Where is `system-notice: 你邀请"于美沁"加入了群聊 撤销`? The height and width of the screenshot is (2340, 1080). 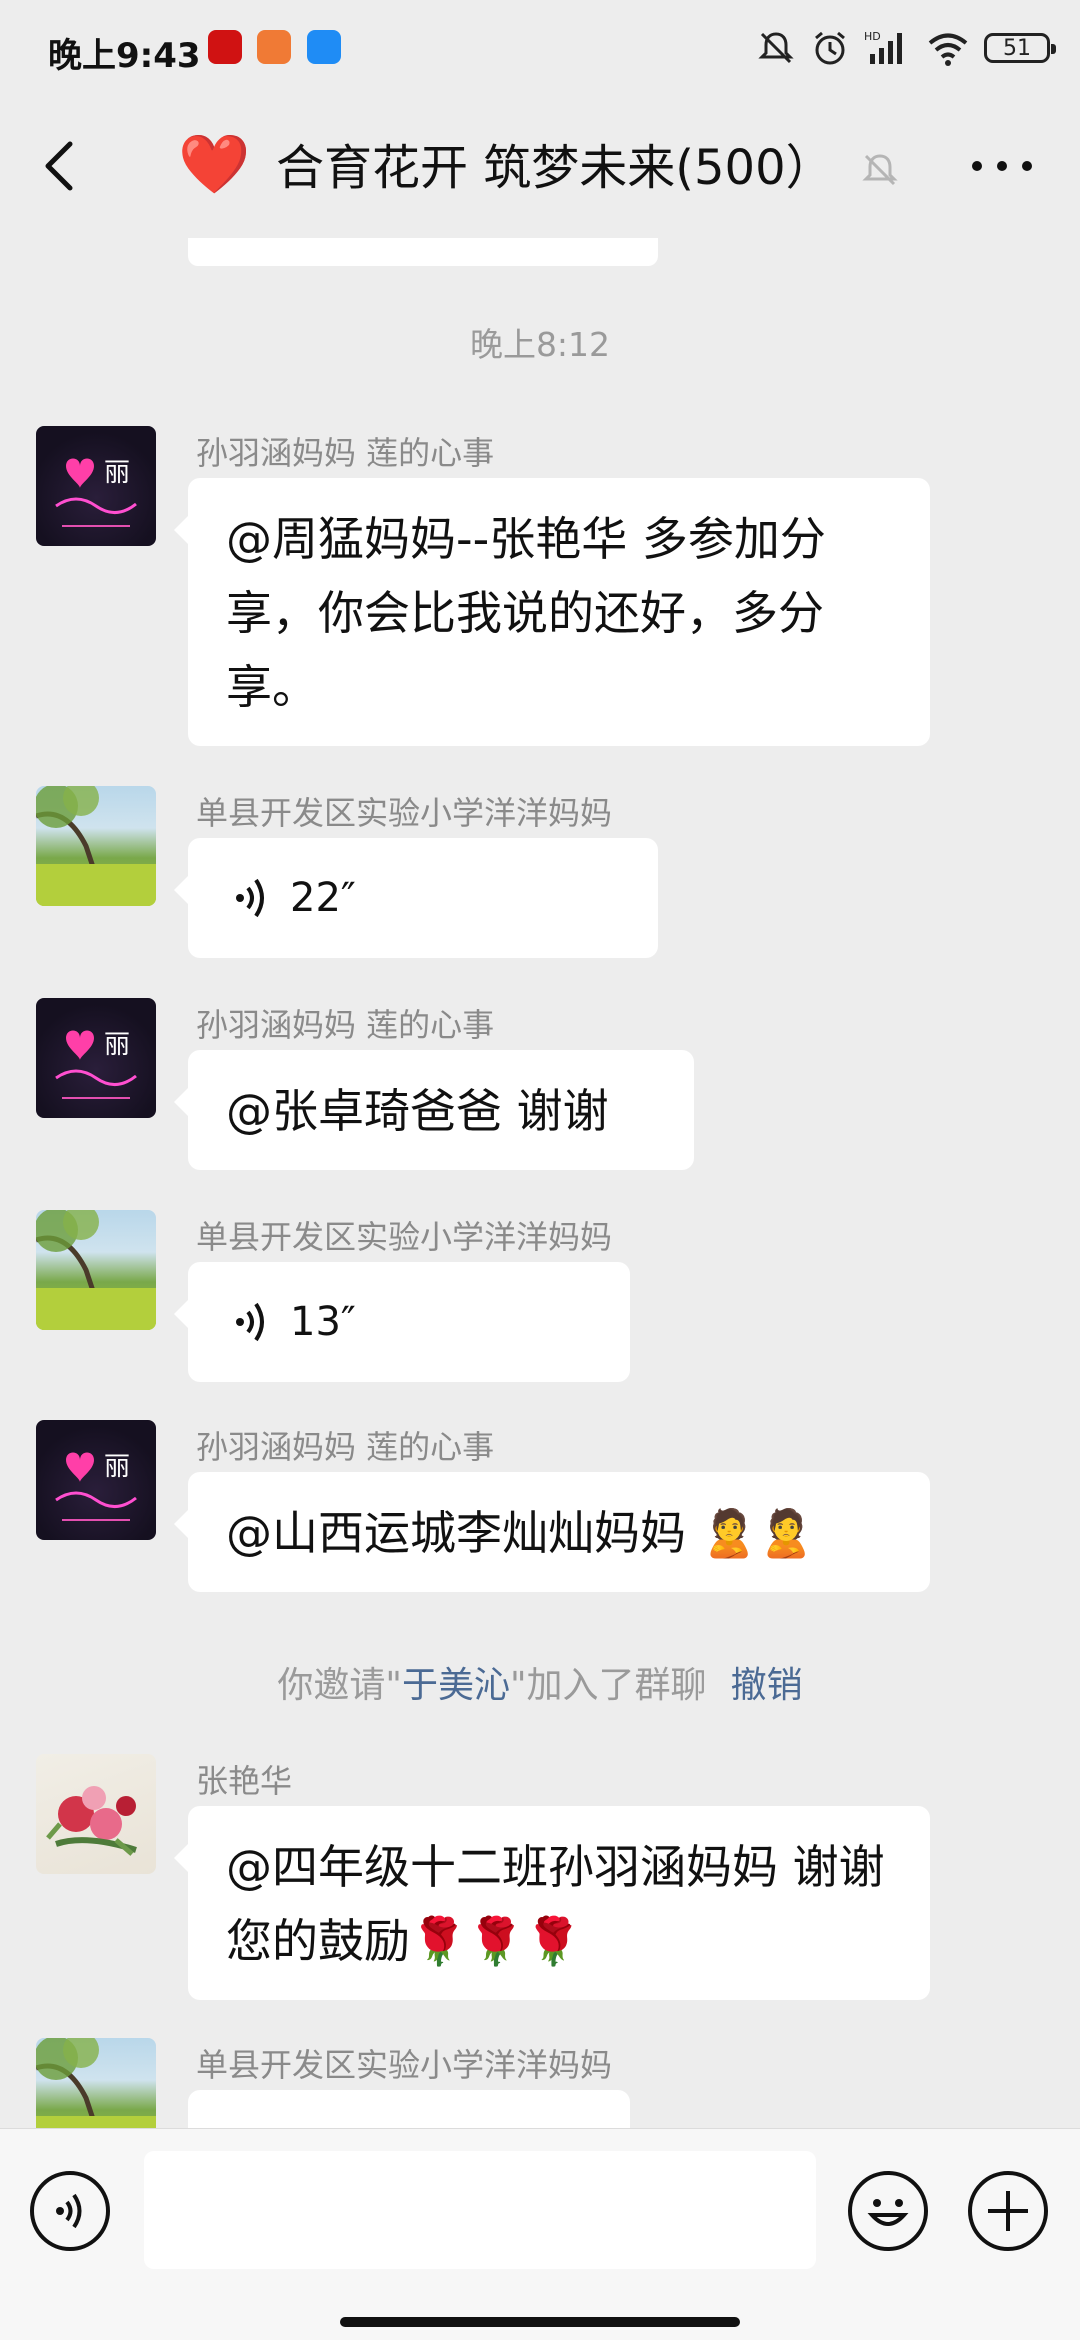
system-notice: 你邀请"于美沁"加入了群聊 撤销 is located at coordinates (540, 1682).